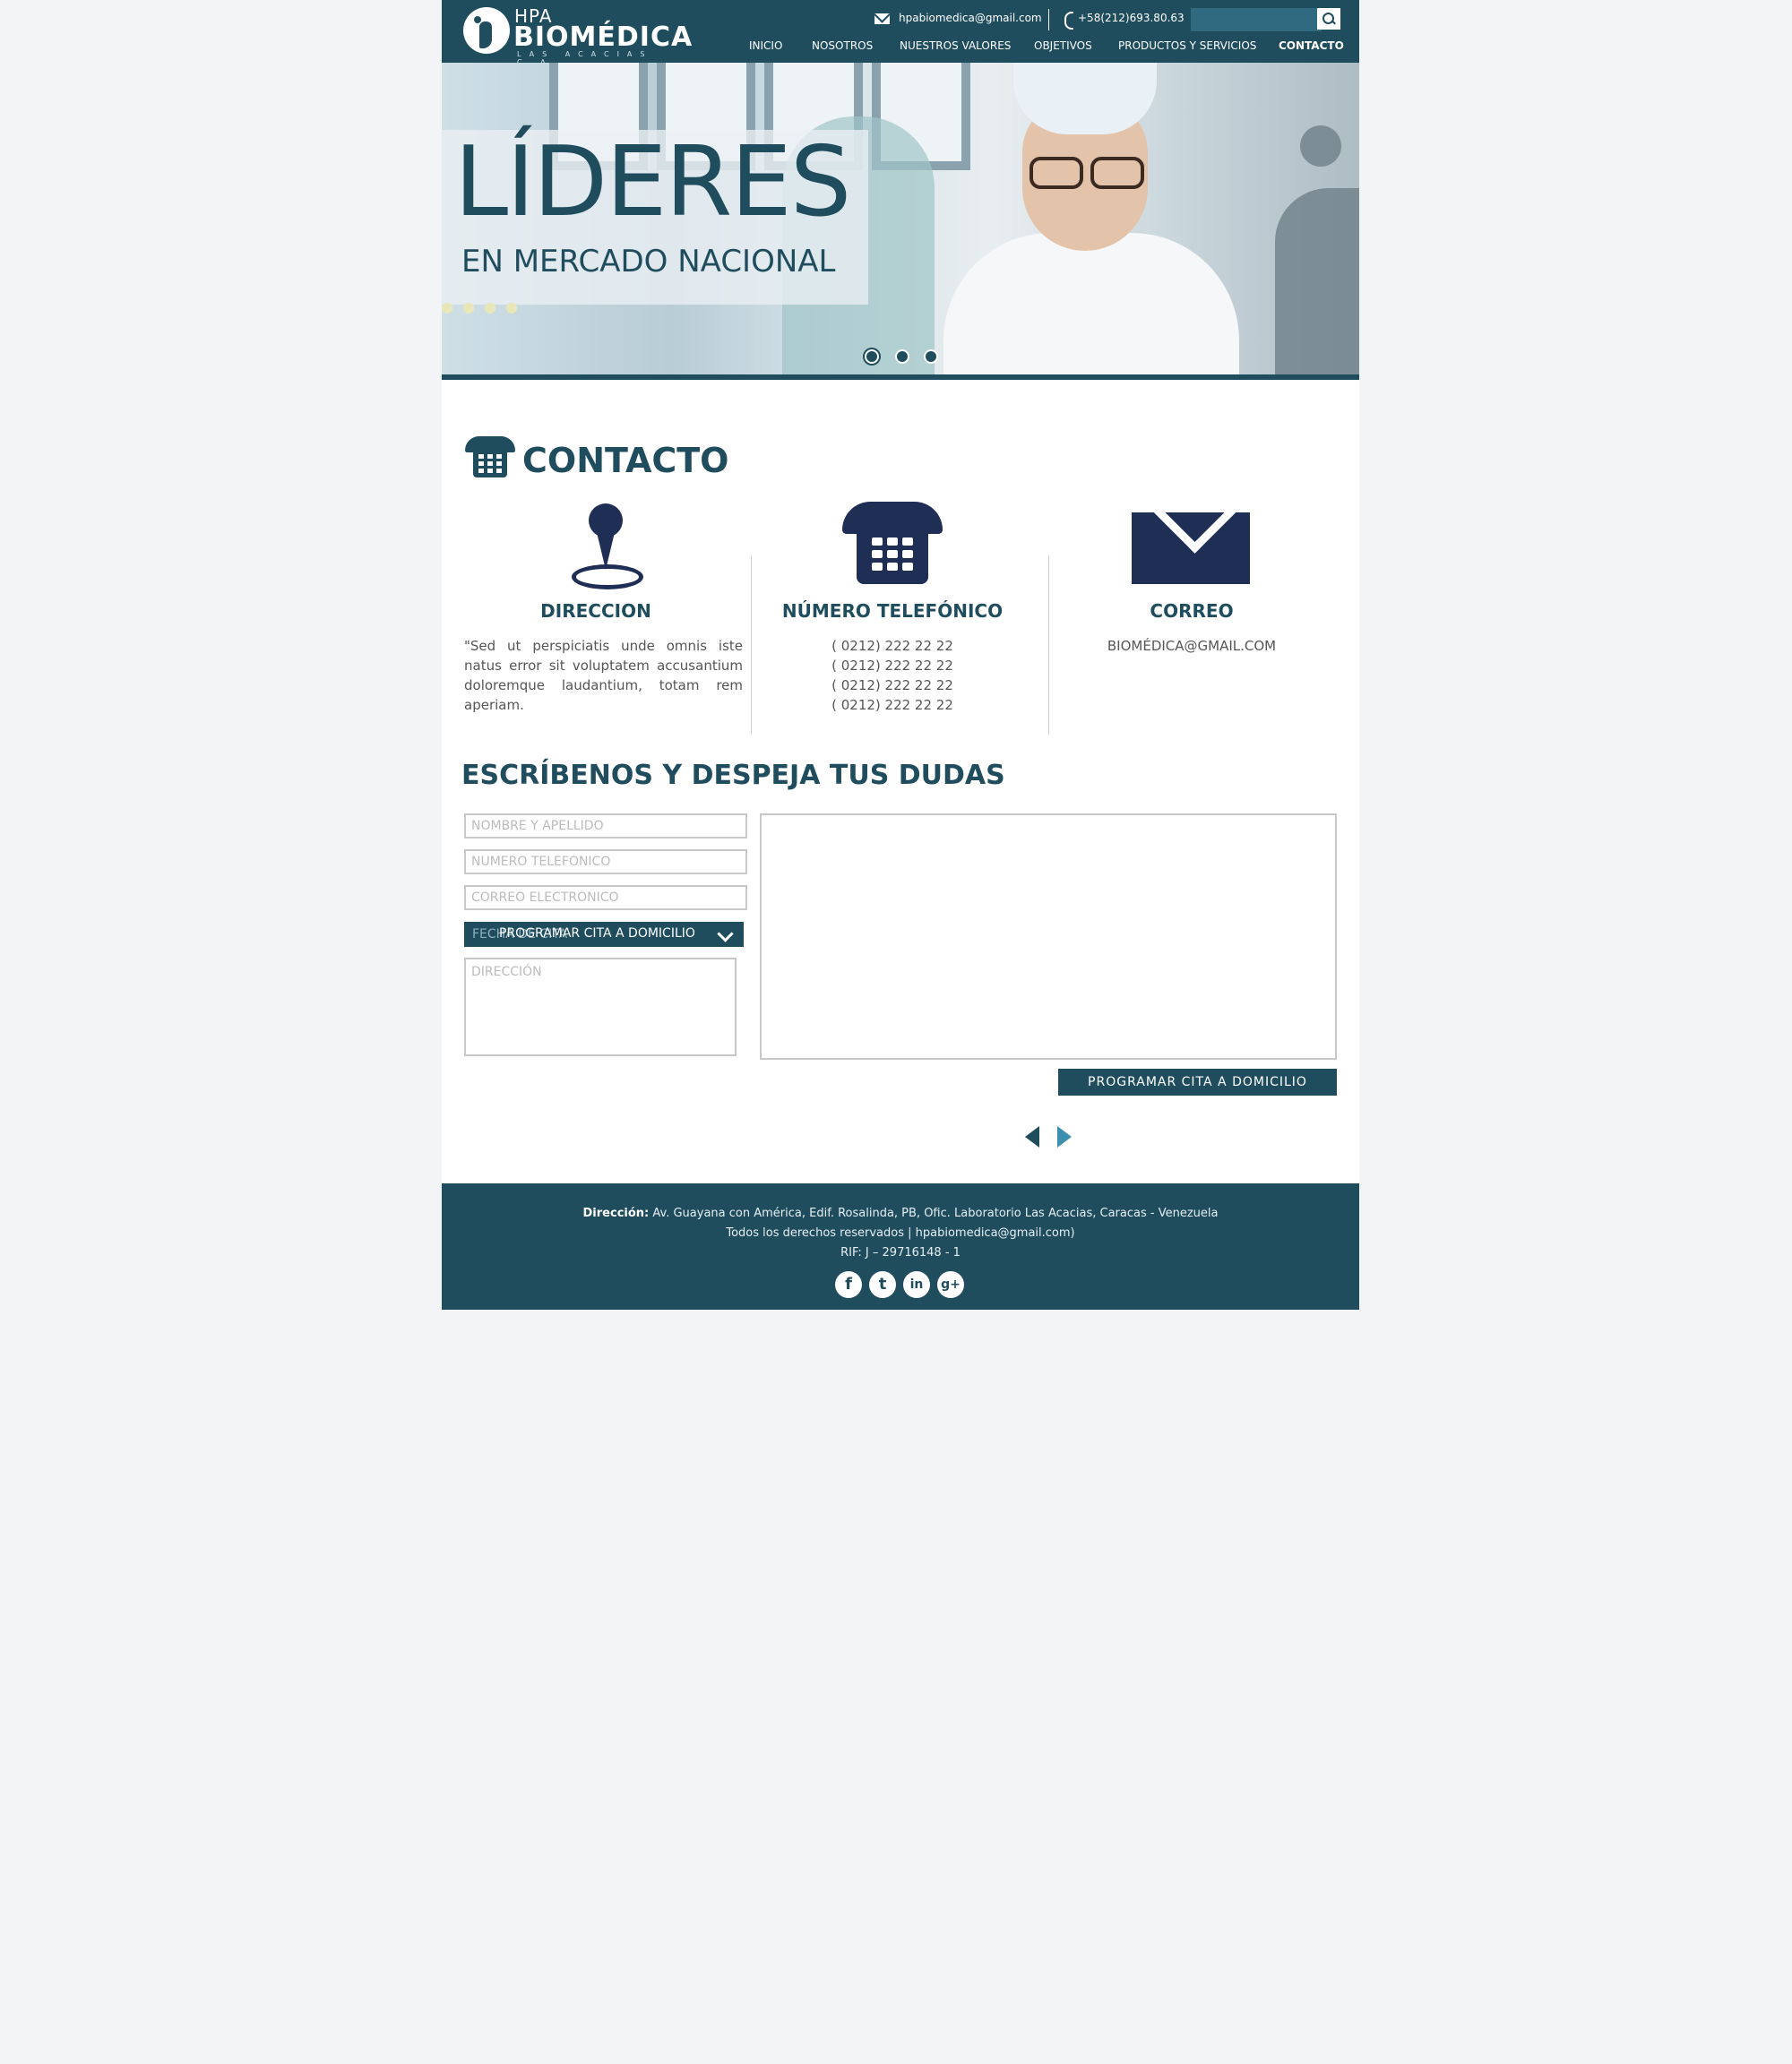 The image size is (1792, 2064). What do you see at coordinates (616, 1214) in the screenshot?
I see `footer-address-label: Dirección:` at bounding box center [616, 1214].